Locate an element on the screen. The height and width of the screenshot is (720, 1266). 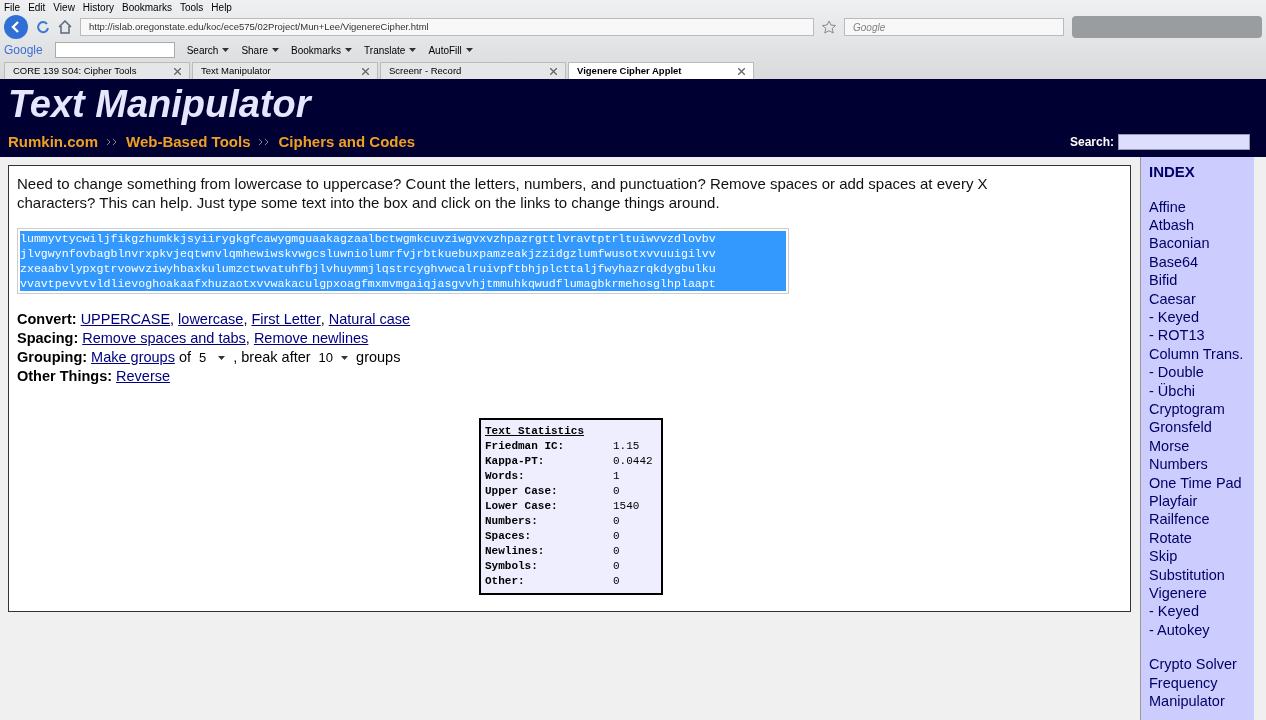
stat-label: Kappa-PT: is located at coordinates (515, 461).